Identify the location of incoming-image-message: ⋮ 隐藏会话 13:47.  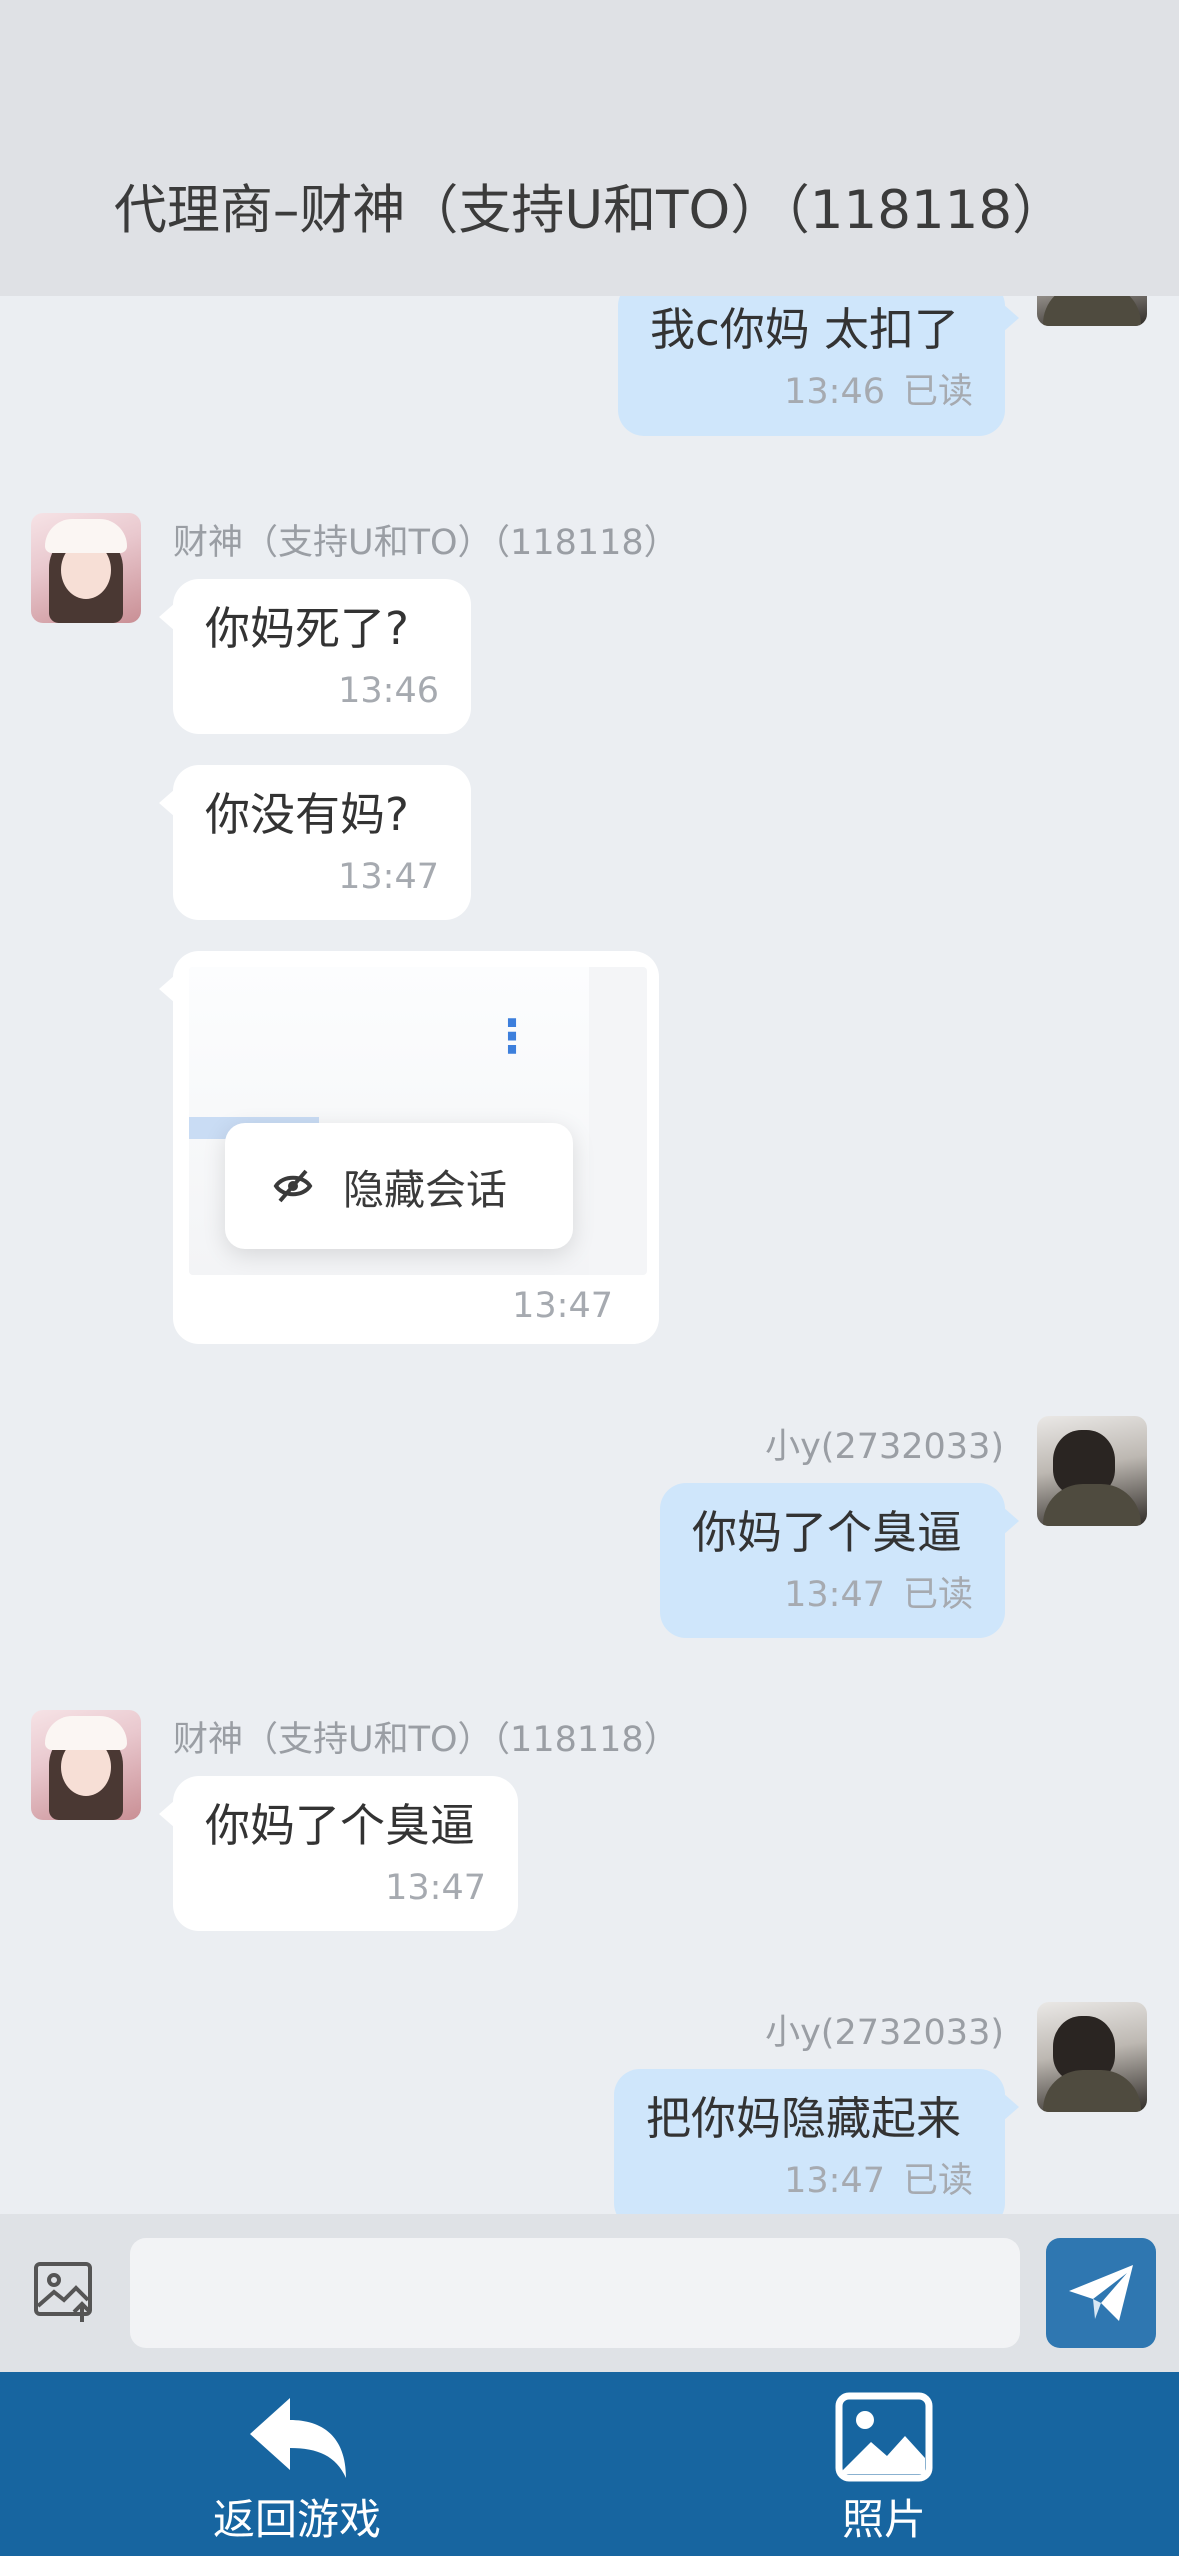
(409, 1147).